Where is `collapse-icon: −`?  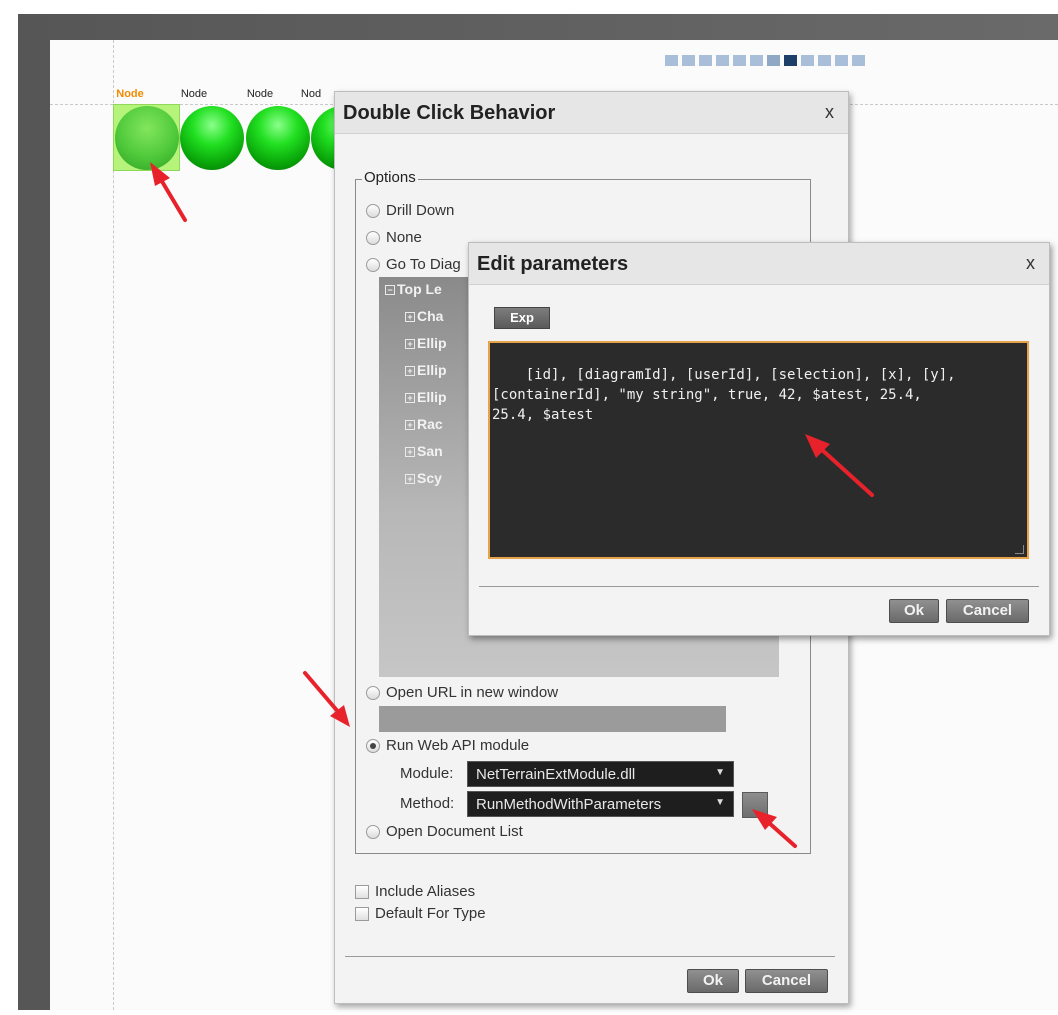
collapse-icon: − is located at coordinates (390, 290).